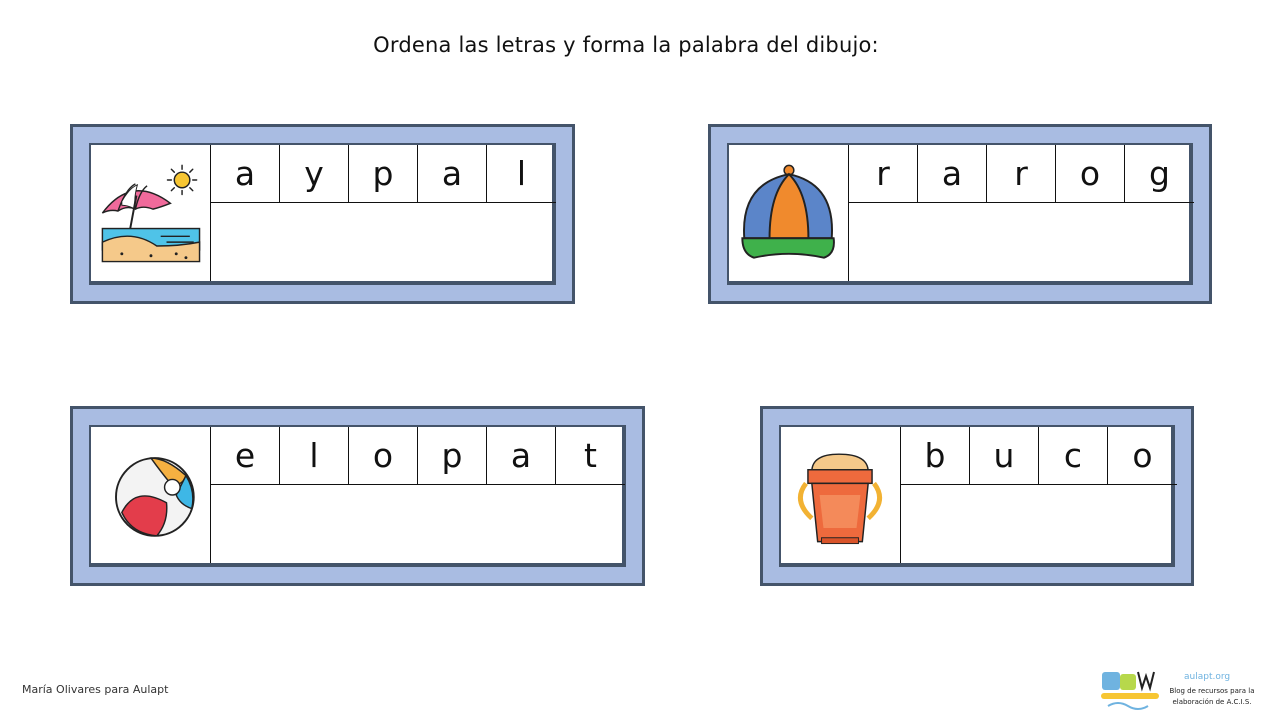 The width and height of the screenshot is (1280, 720). I want to click on letter-tile: y, so click(314, 174).